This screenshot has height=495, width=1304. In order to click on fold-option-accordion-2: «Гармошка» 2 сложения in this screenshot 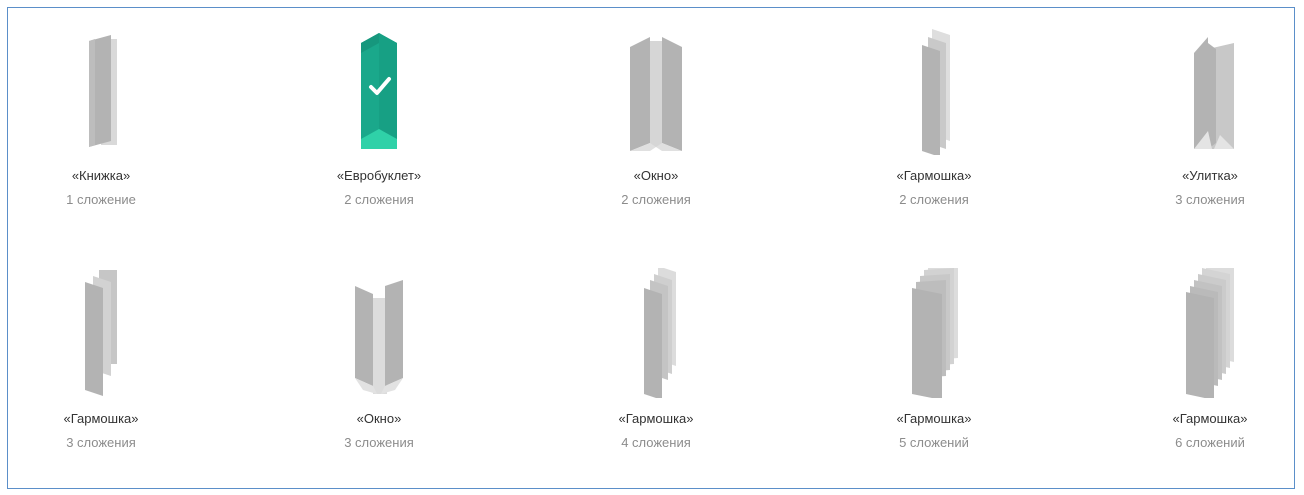, I will do `click(934, 117)`.